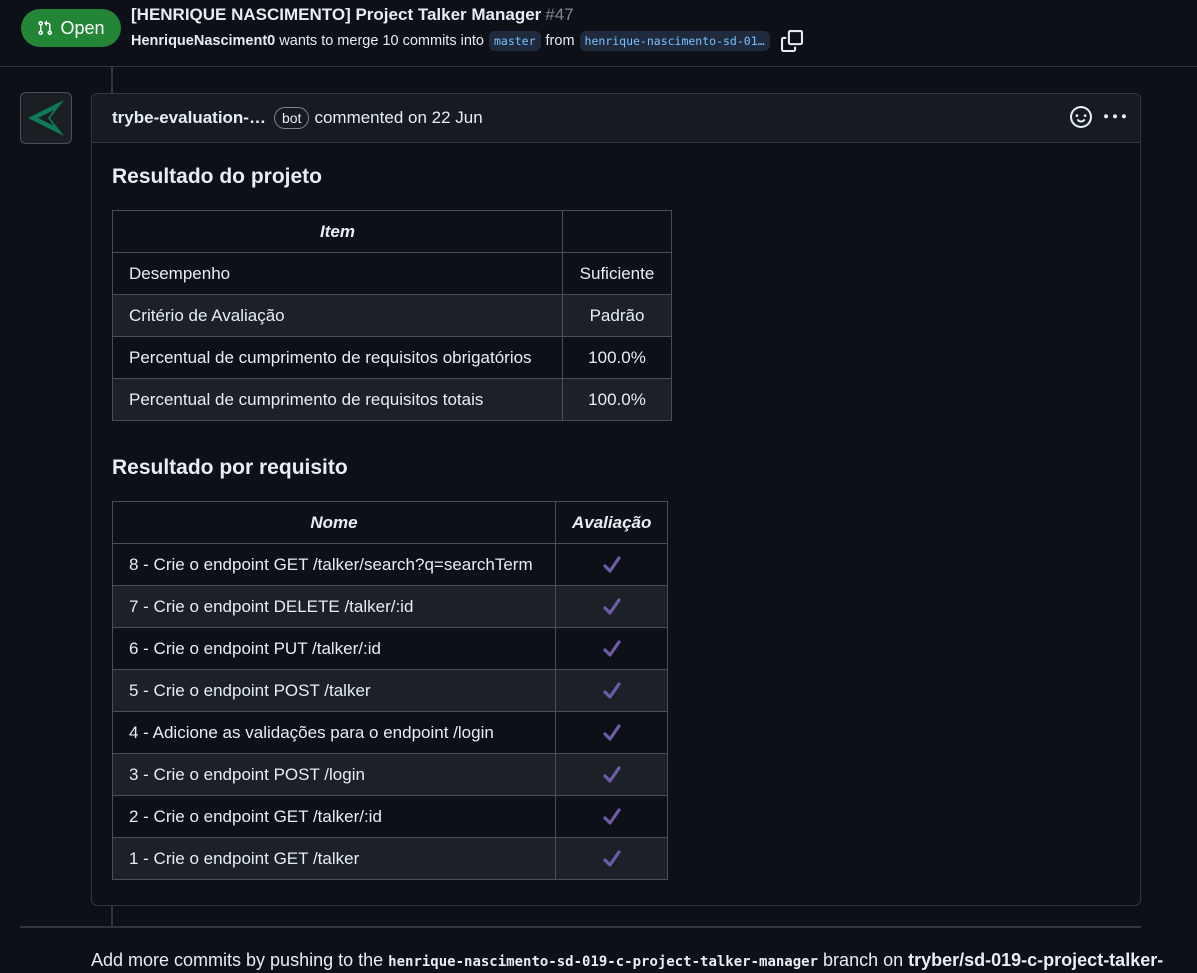 The image size is (1197, 973). Describe the element at coordinates (398, 118) in the screenshot. I see `comment-timestamp: commented on 22 Jun` at that location.